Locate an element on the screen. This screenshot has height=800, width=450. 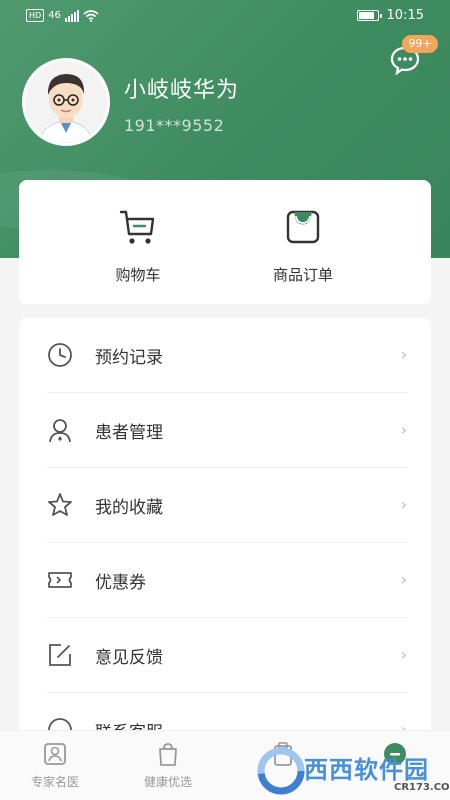
cart-button: 购物车 is located at coordinates (138, 245).